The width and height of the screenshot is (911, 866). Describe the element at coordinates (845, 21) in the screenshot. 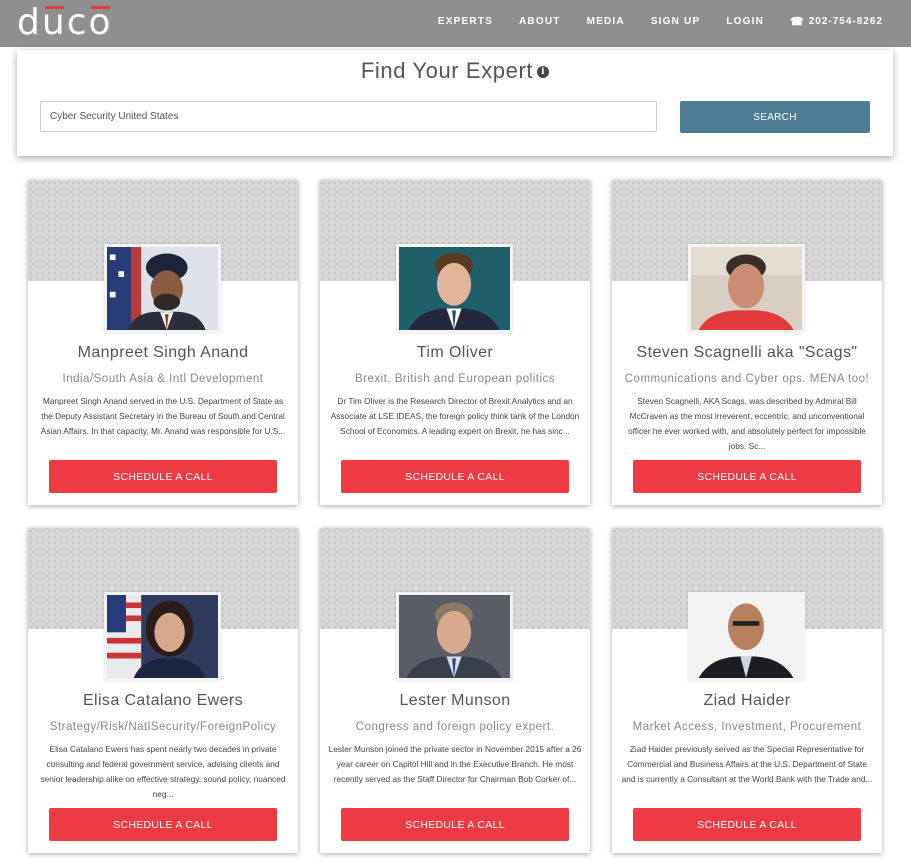

I see `phone-number: 202-754-8262` at that location.